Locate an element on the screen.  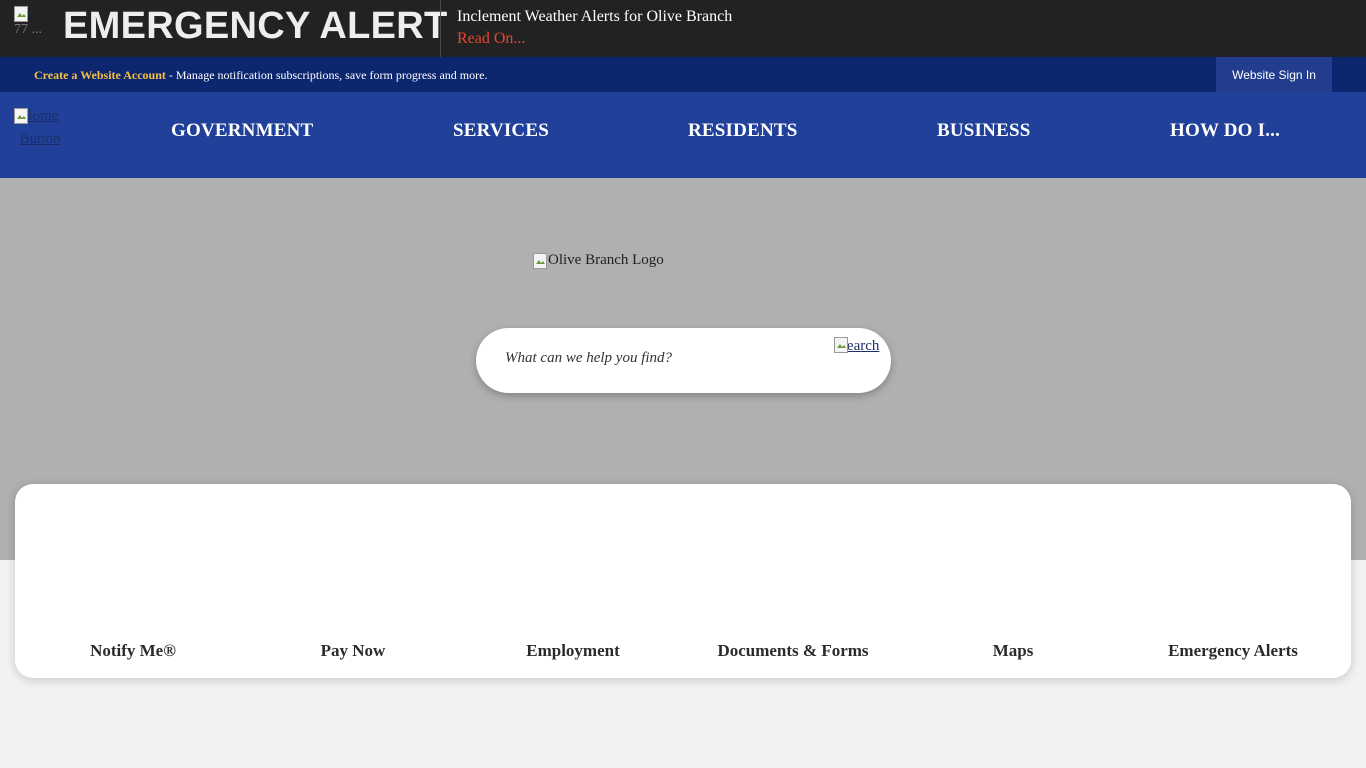
quick-link-notify-me: Notify Me® is located at coordinates (133, 651).